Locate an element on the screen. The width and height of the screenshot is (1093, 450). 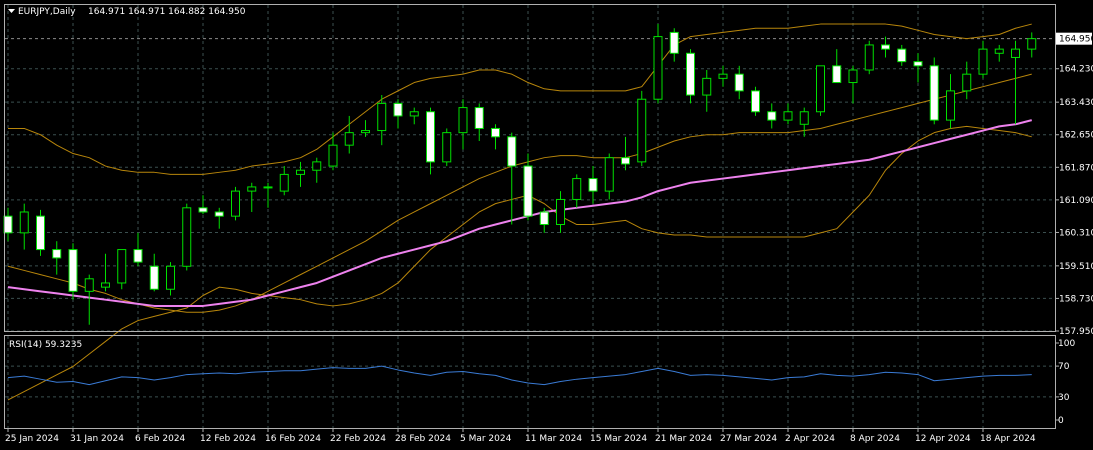
time-tick-label: 2 Apr 2024 is located at coordinates (810, 439).